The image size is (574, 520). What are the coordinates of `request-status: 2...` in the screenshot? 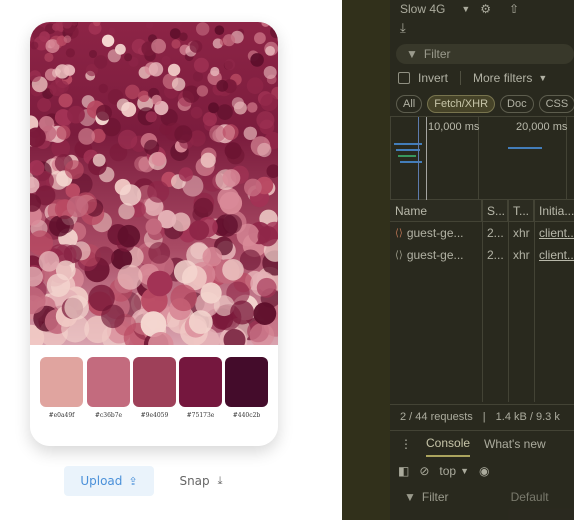 It's located at (495, 255).